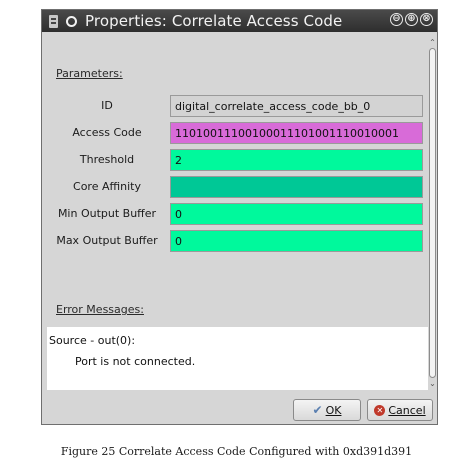  I want to click on access-code-field: 11010011100100011101001110010001, so click(296, 133).